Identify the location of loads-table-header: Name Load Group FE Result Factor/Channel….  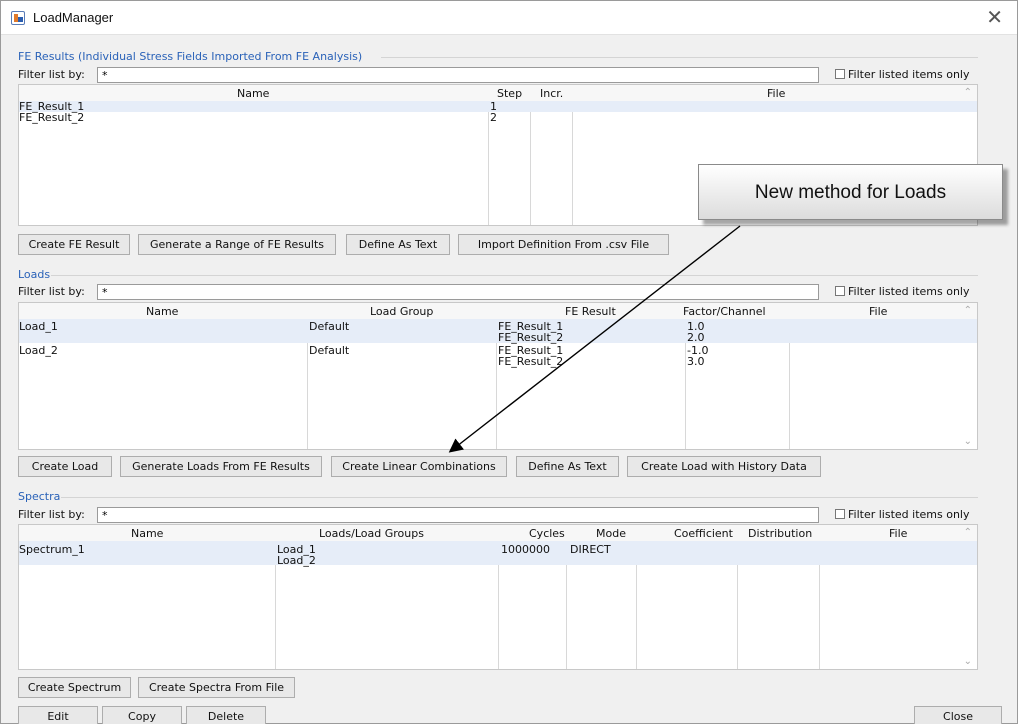
(498, 311).